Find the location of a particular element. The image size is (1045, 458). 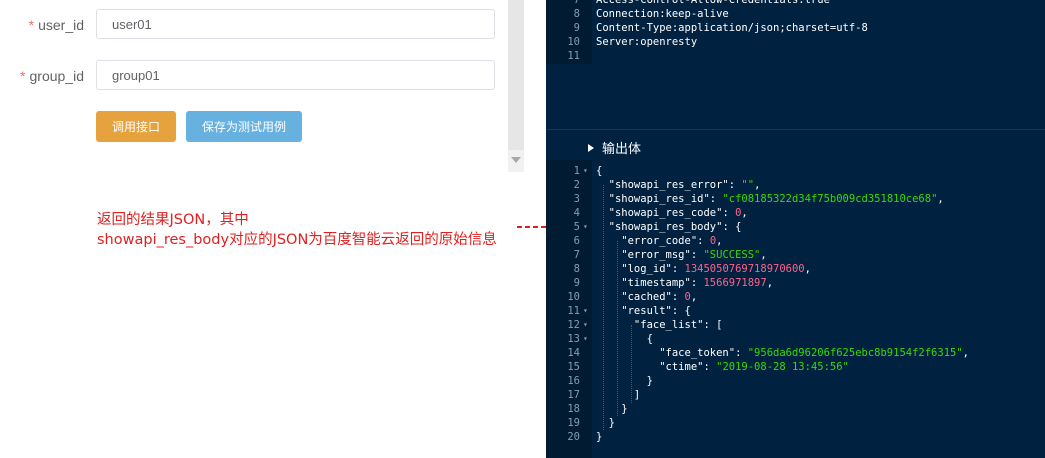

group-id-row: * group_id is located at coordinates (254, 76).